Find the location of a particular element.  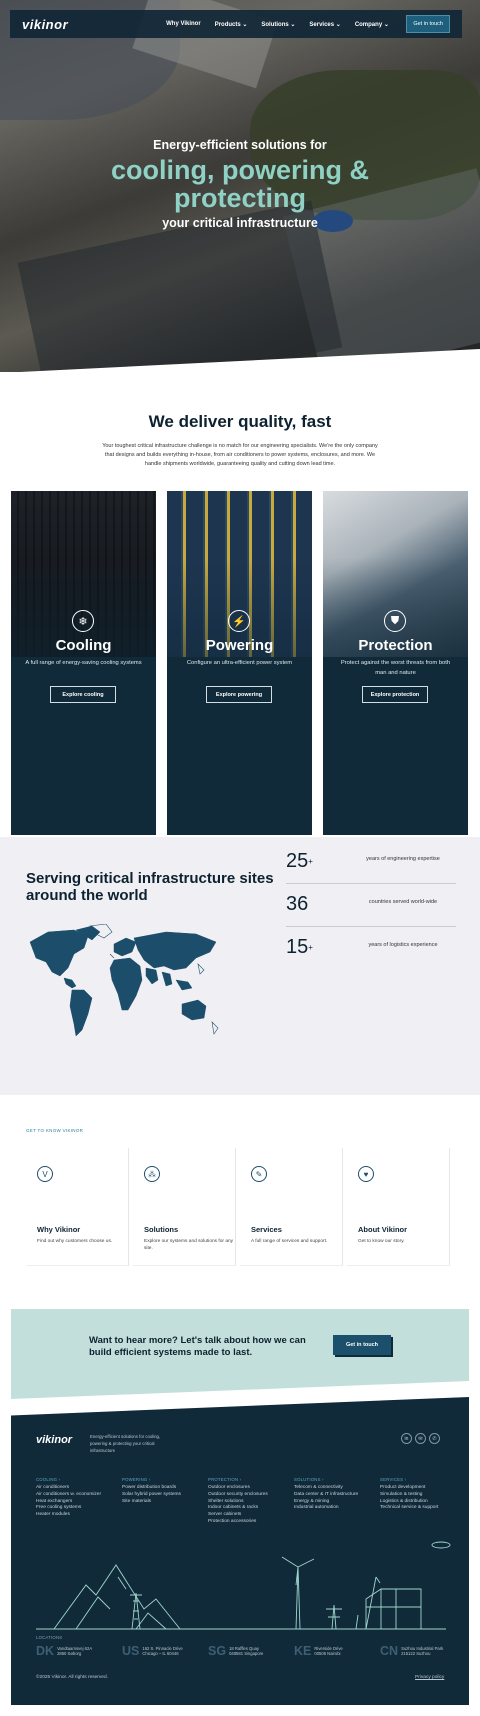

footer-heading: PROTECTION › is located at coordinates (248, 1479).